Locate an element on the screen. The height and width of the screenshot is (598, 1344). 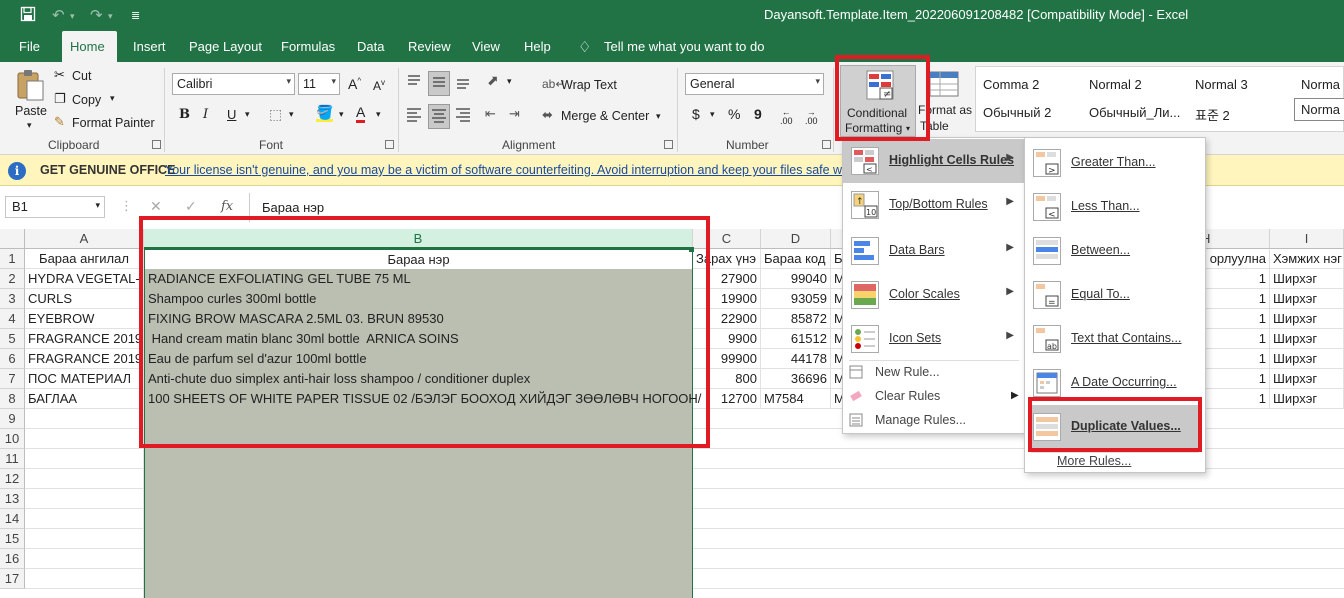
row-header-1: 1 is located at coordinates (12, 259).